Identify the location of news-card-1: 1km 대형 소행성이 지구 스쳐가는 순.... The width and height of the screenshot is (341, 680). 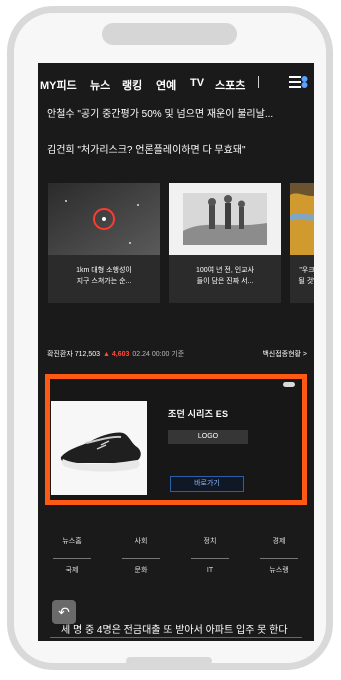
(104, 243).